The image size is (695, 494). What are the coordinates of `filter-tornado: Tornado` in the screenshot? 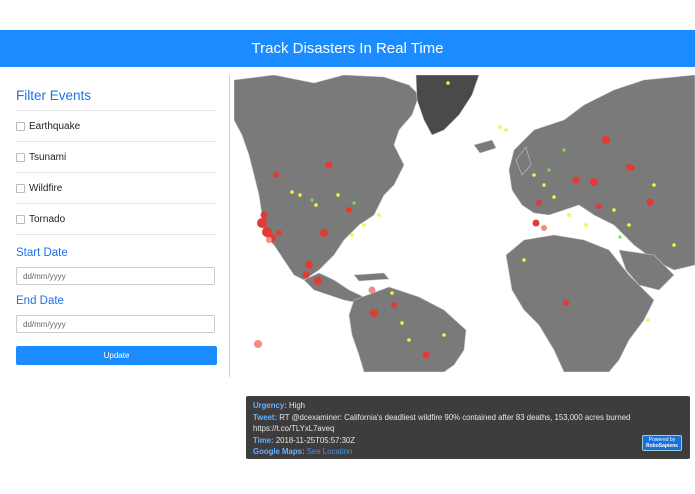 It's located at (40, 219).